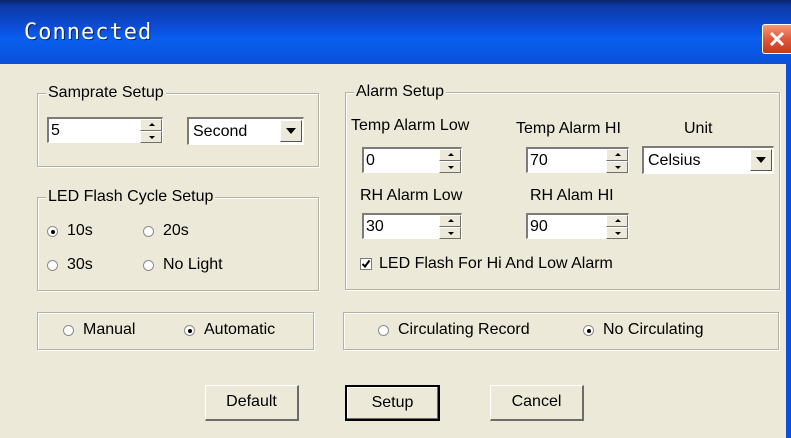  I want to click on samprate-group-title: Samprate Setup, so click(106, 93).